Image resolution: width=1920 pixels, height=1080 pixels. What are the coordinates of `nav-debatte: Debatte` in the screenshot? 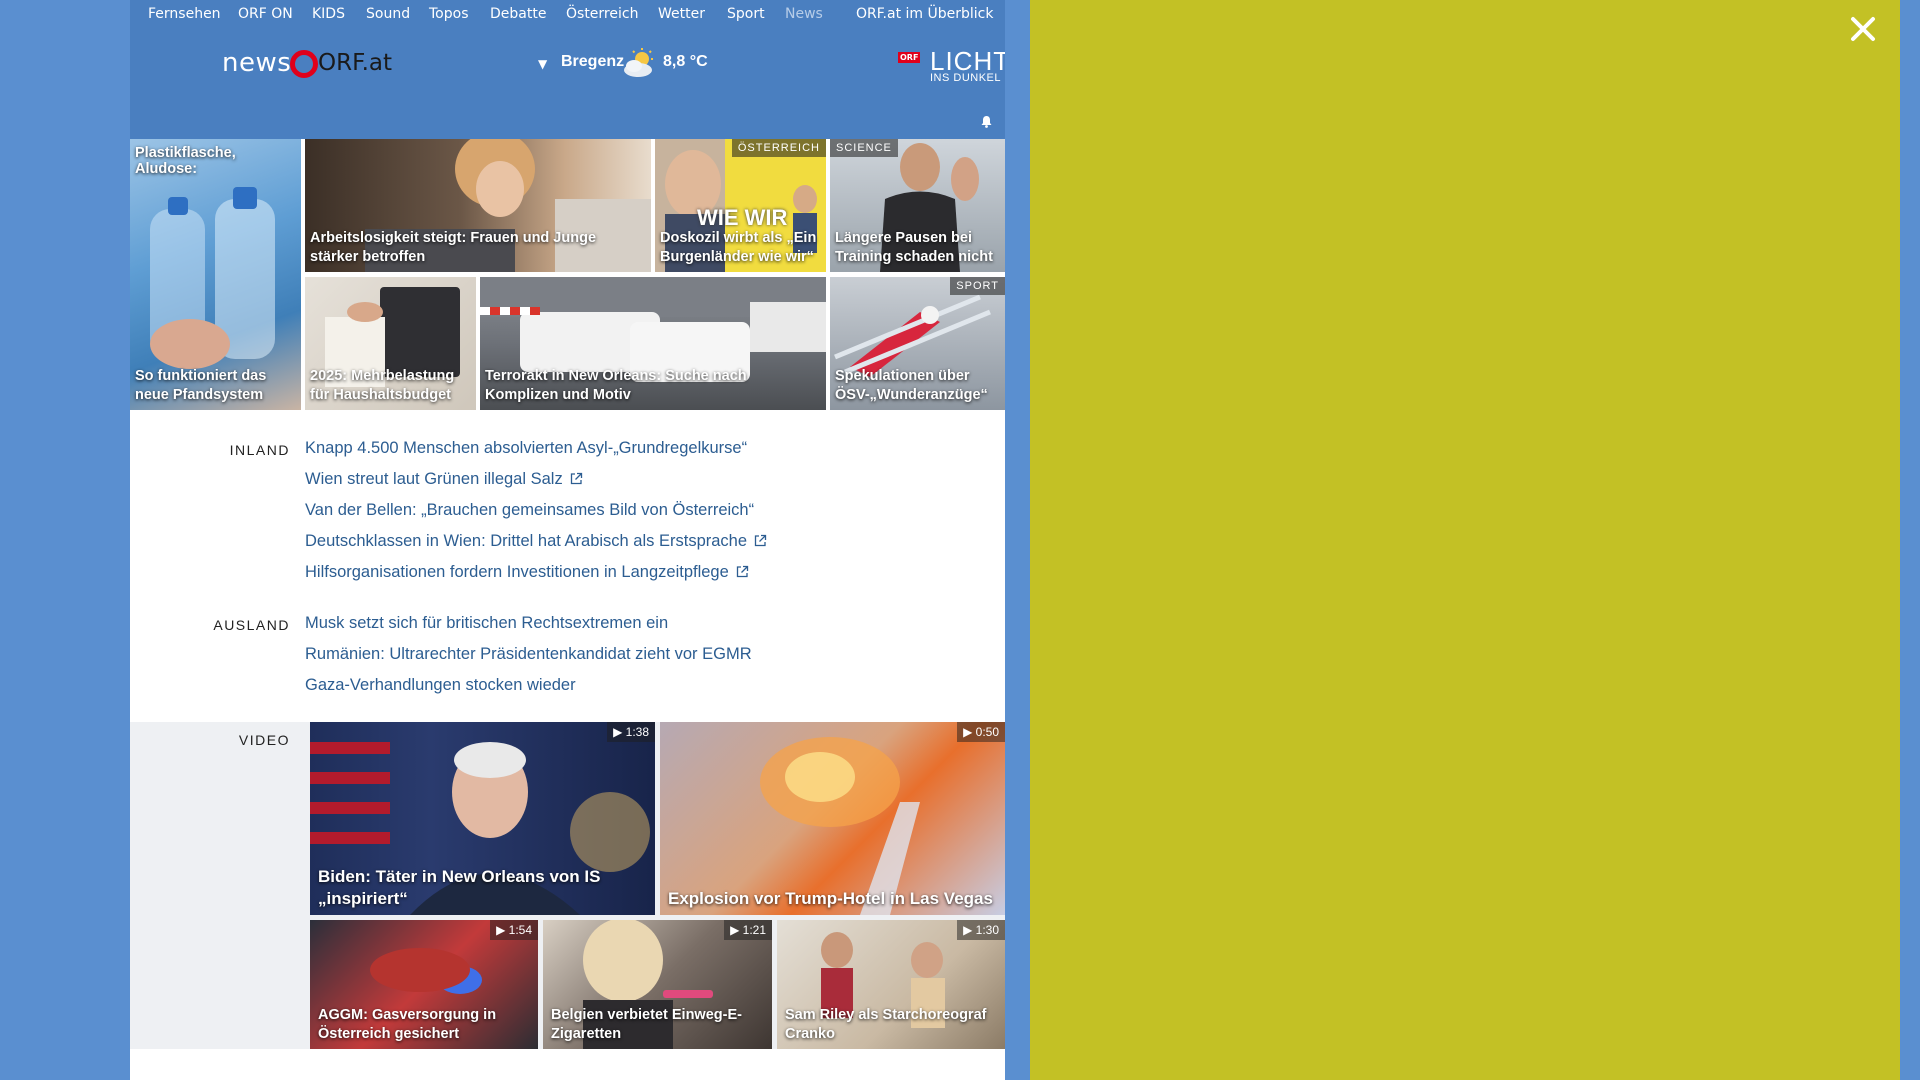 It's located at (518, 14).